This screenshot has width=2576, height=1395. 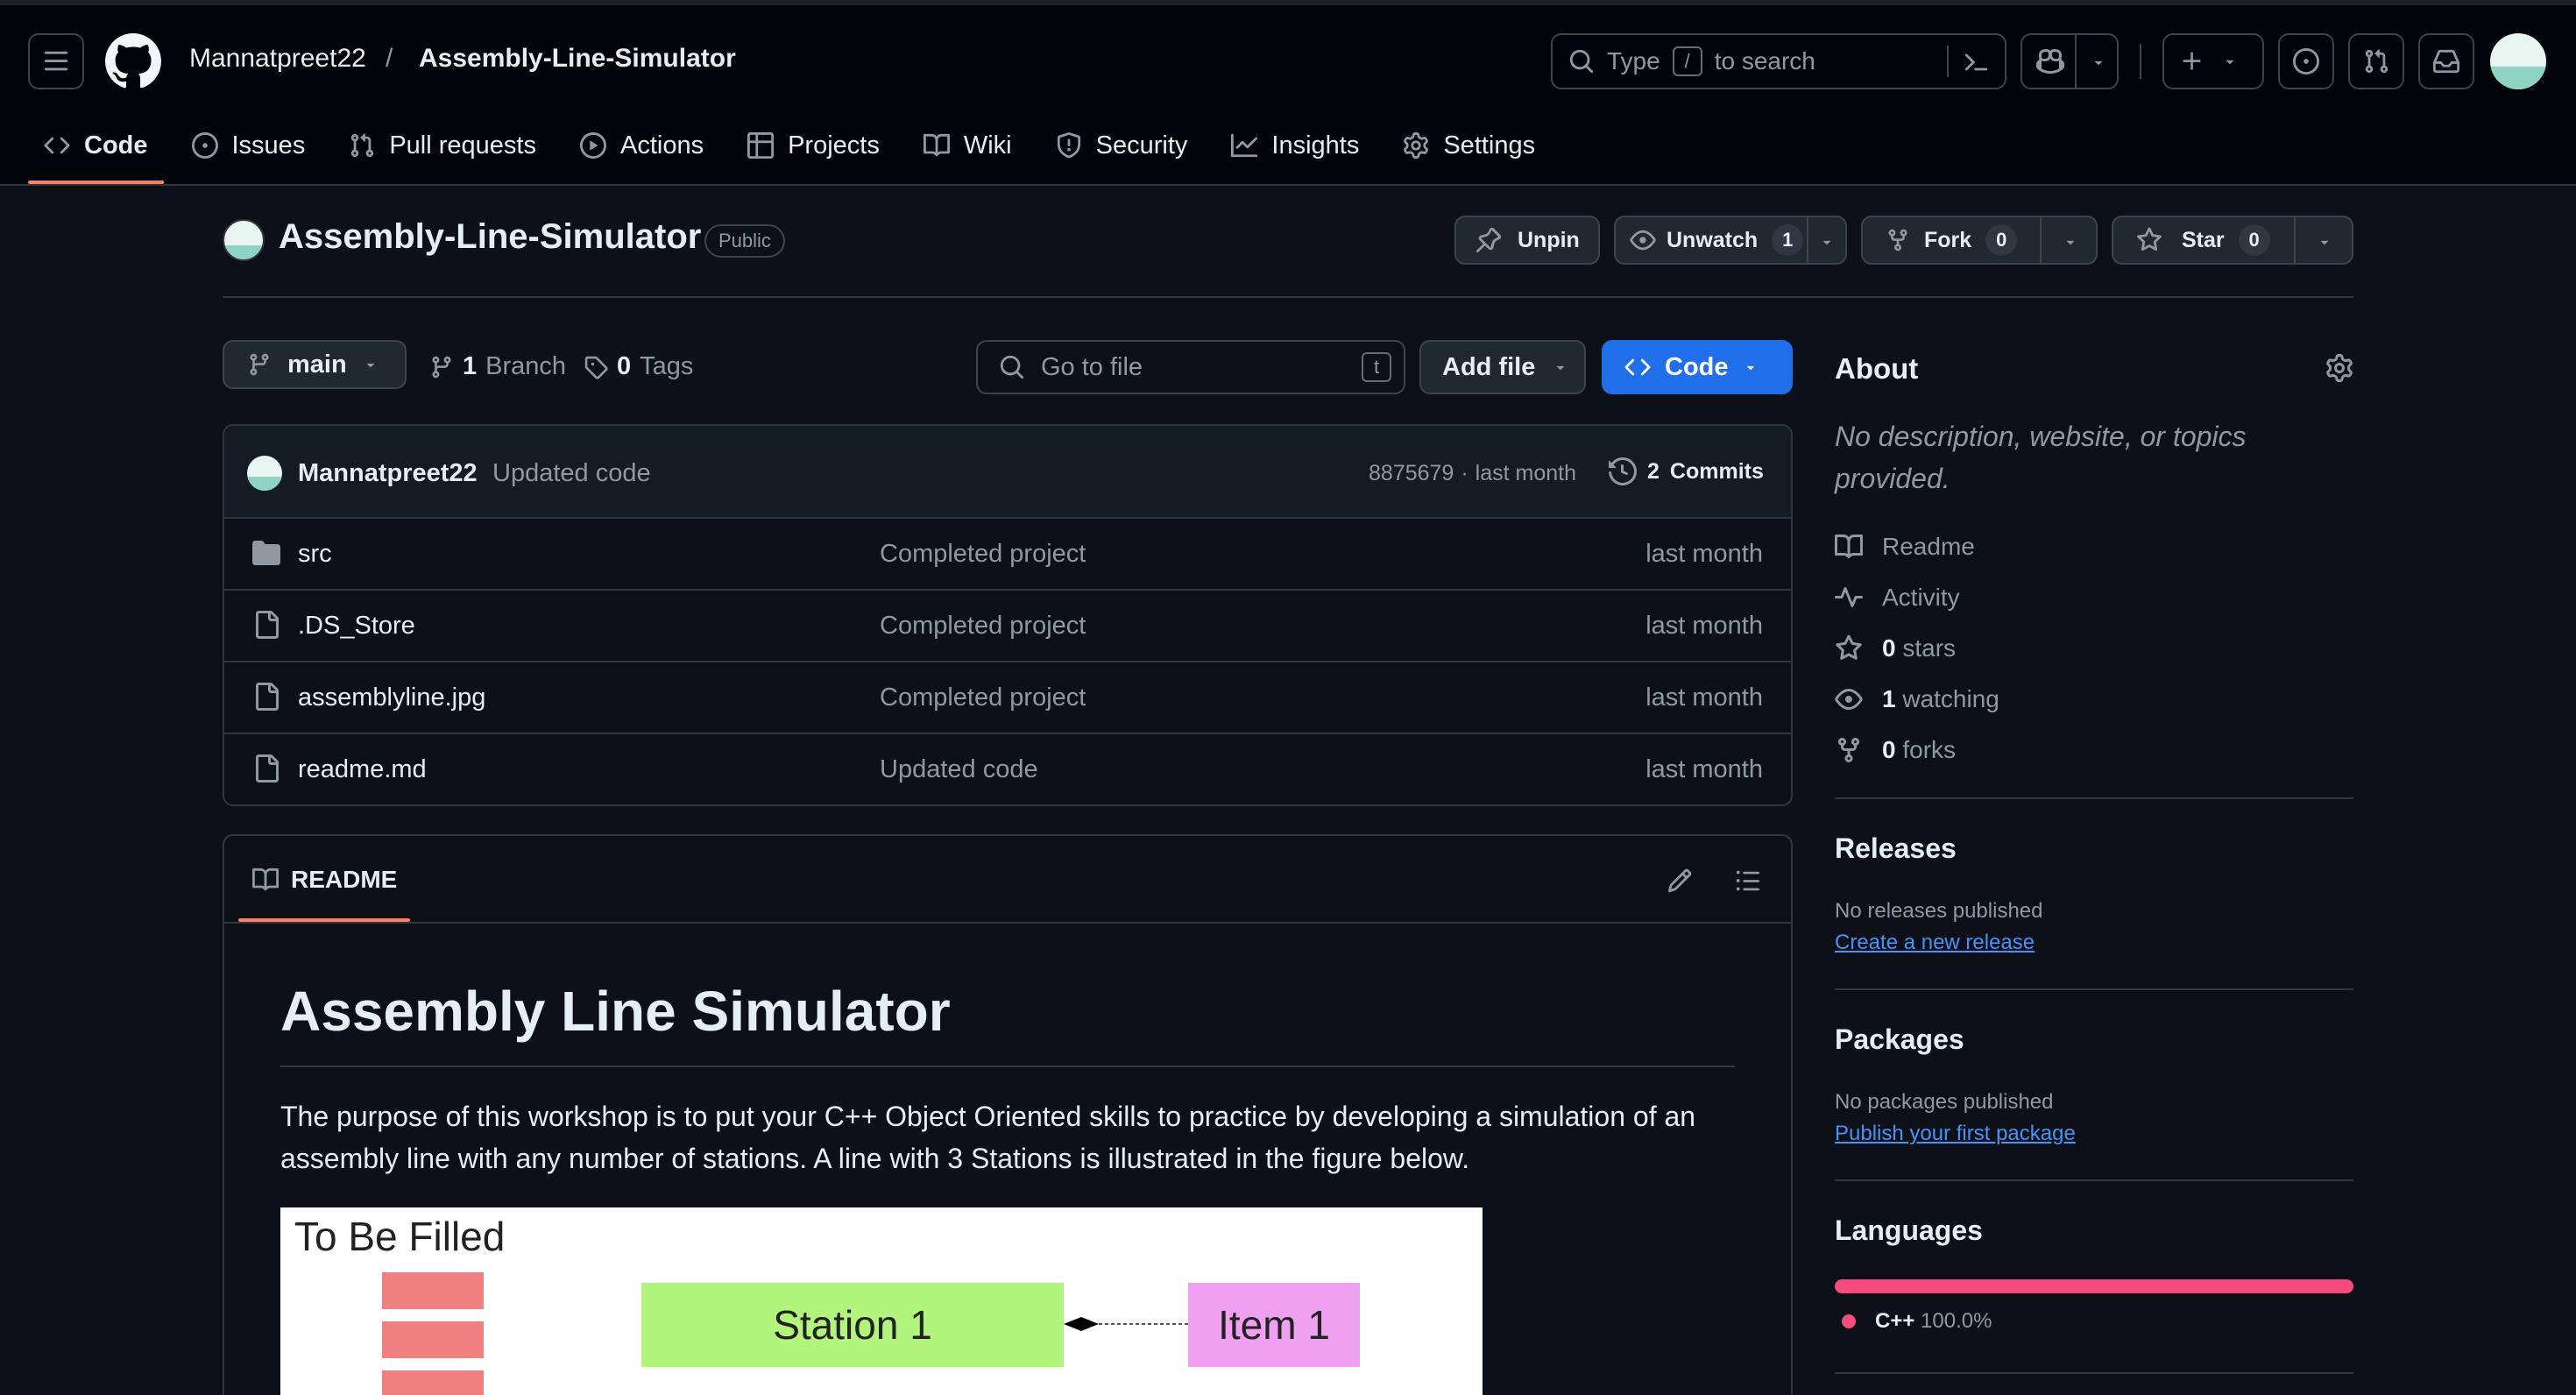 What do you see at coordinates (315, 554) in the screenshot?
I see `file-name: src` at bounding box center [315, 554].